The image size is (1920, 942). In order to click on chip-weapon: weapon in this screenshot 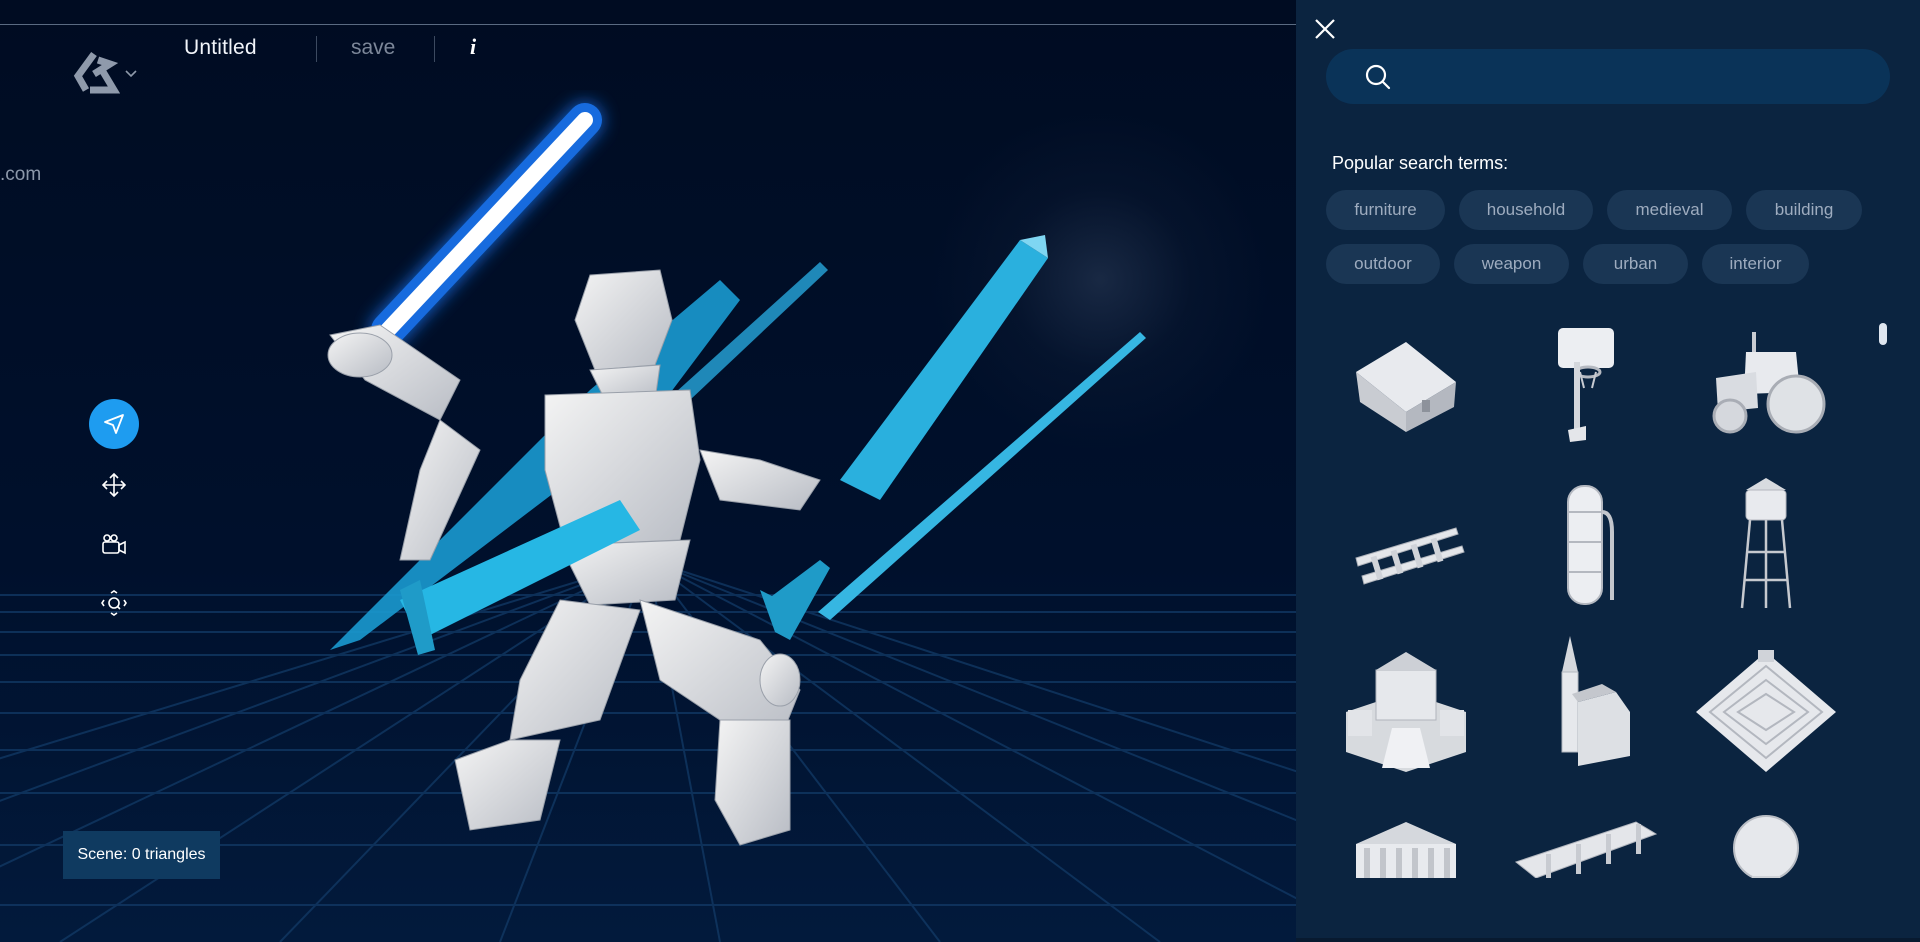, I will do `click(1511, 264)`.